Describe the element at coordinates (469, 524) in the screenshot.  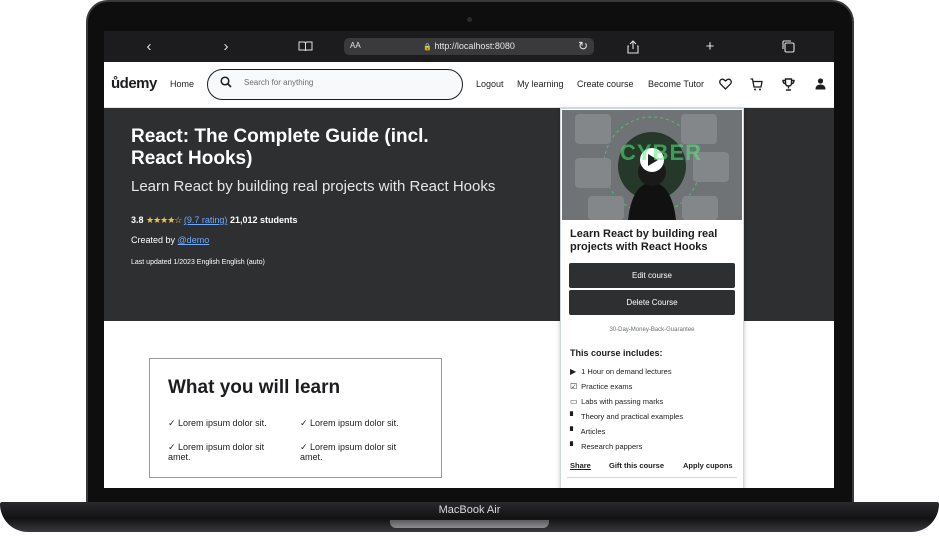
I see `laptop-hinge-notch` at that location.